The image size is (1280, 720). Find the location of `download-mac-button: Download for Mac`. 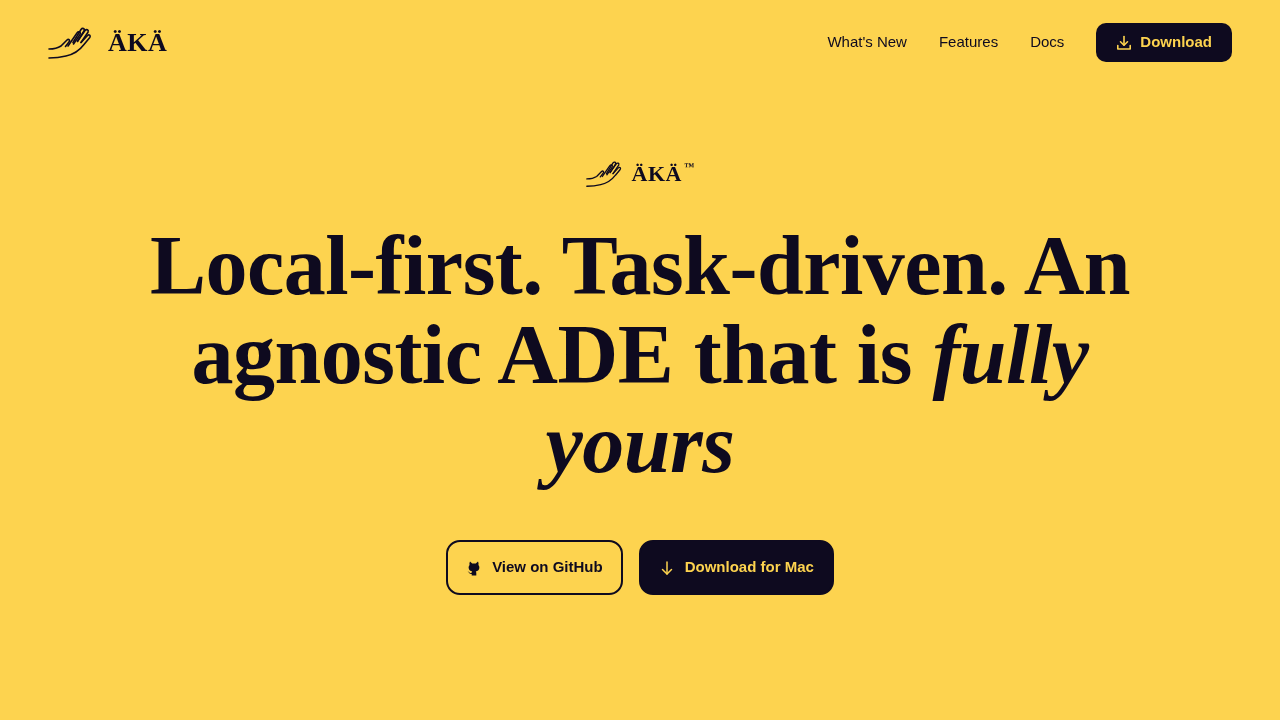

download-mac-button: Download for Mac is located at coordinates (736, 567).